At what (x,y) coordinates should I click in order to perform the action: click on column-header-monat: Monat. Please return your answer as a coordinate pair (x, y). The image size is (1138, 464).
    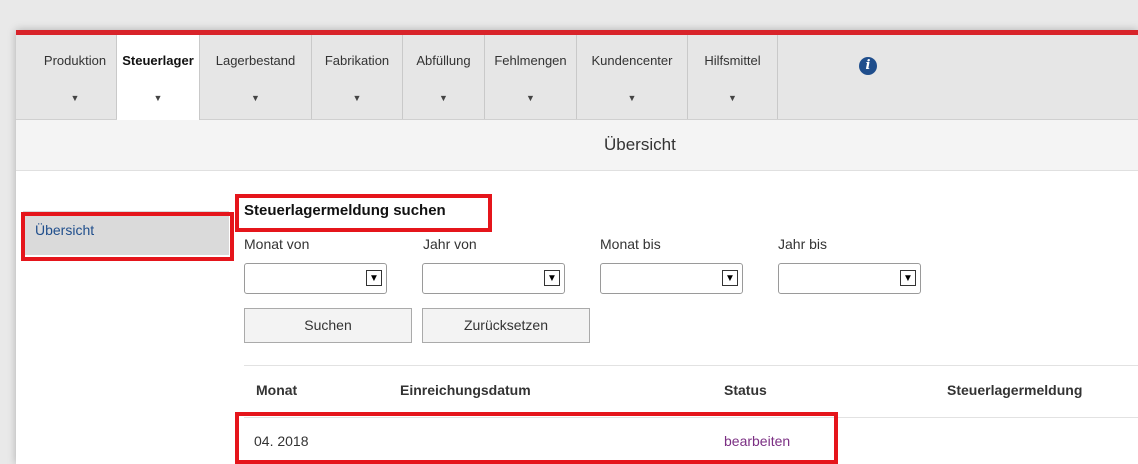
    Looking at the image, I should click on (277, 390).